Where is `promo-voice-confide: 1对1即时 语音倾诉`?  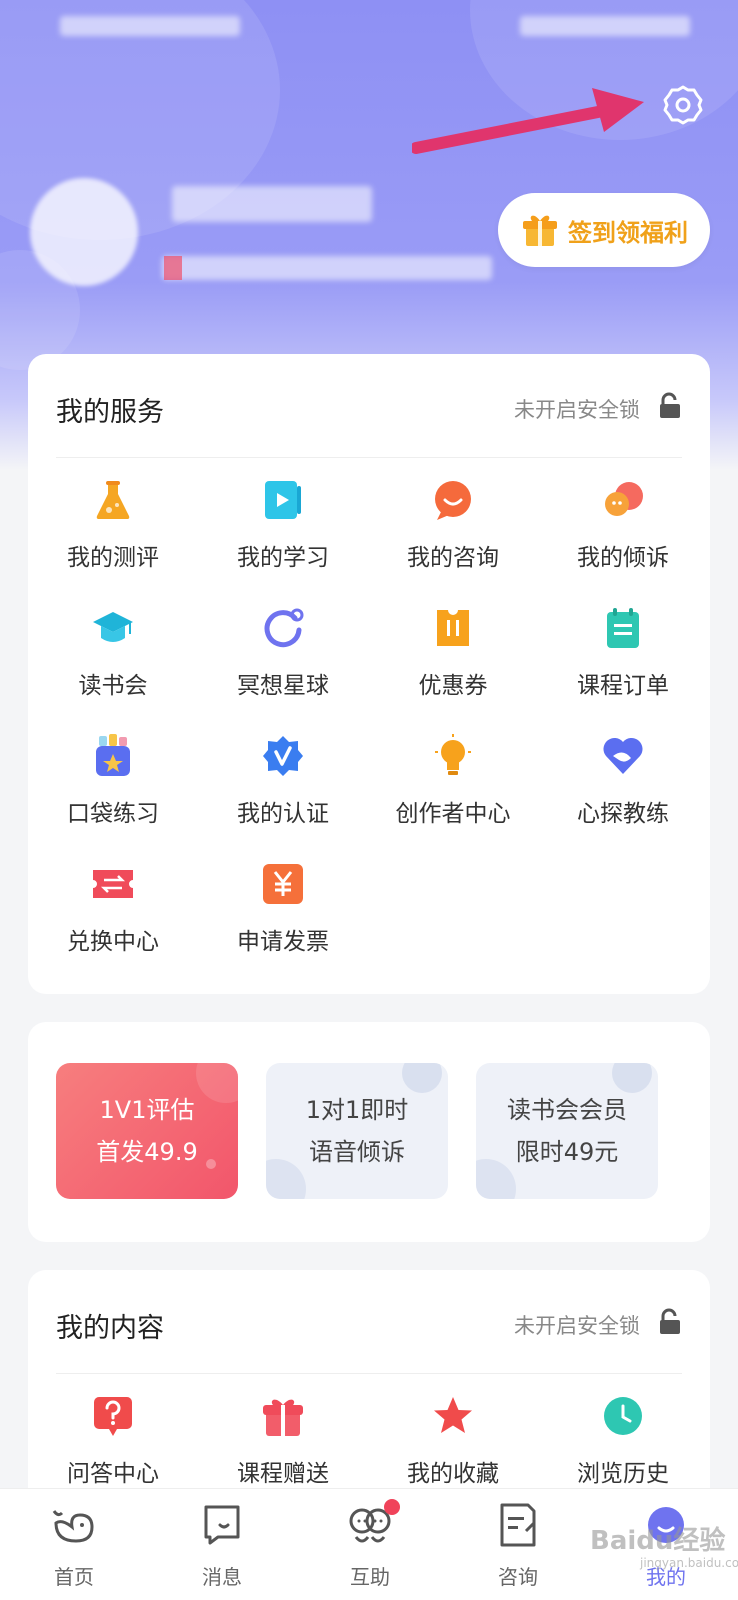 promo-voice-confide: 1对1即时 语音倾诉 is located at coordinates (357, 1131).